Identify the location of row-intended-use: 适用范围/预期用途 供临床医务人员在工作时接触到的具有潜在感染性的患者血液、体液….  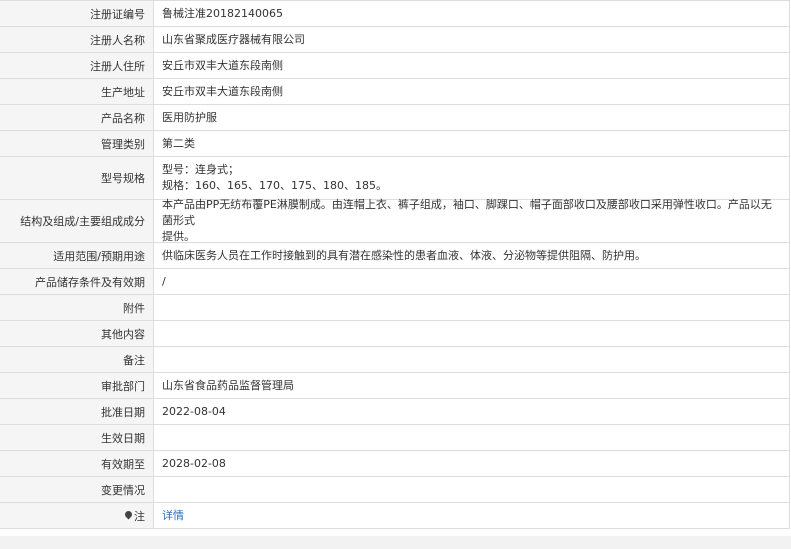
(394, 256).